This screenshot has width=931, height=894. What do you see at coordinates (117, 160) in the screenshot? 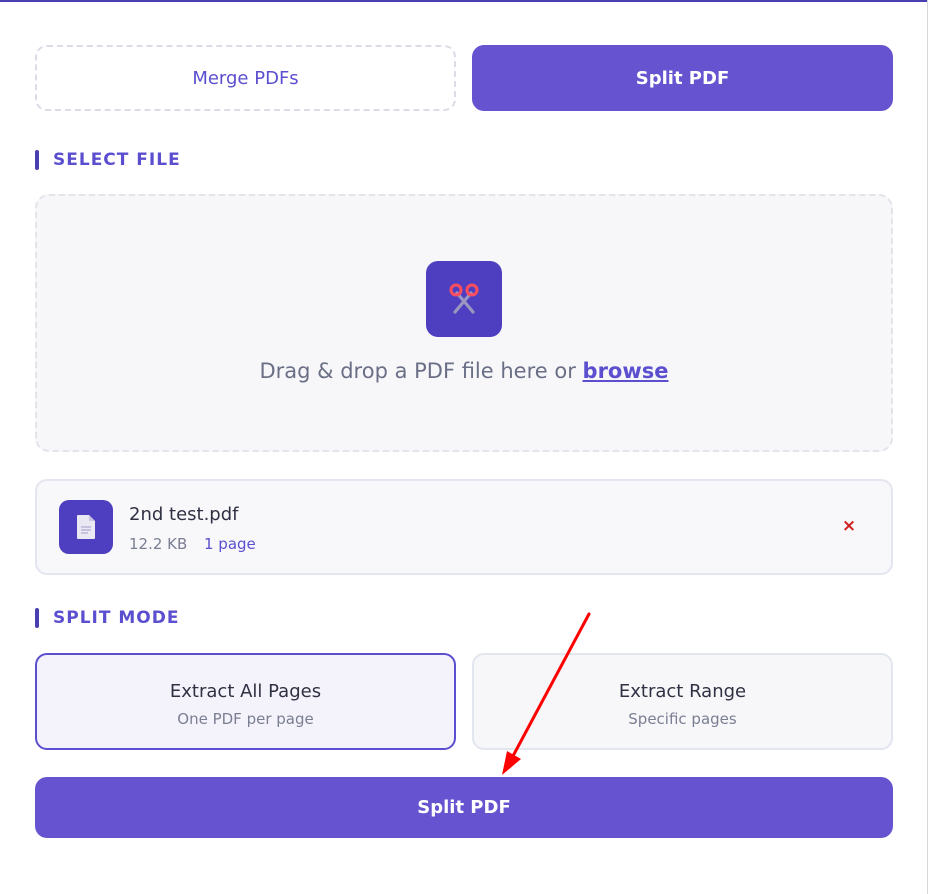
I see `select-file-title: SELECT FILE` at bounding box center [117, 160].